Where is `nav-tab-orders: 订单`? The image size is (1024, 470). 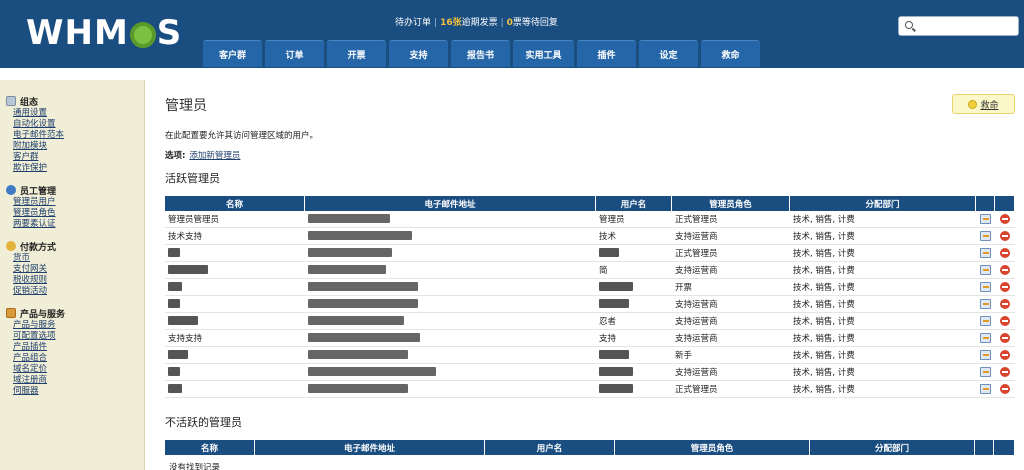
nav-tab-orders: 订单 is located at coordinates (294, 53).